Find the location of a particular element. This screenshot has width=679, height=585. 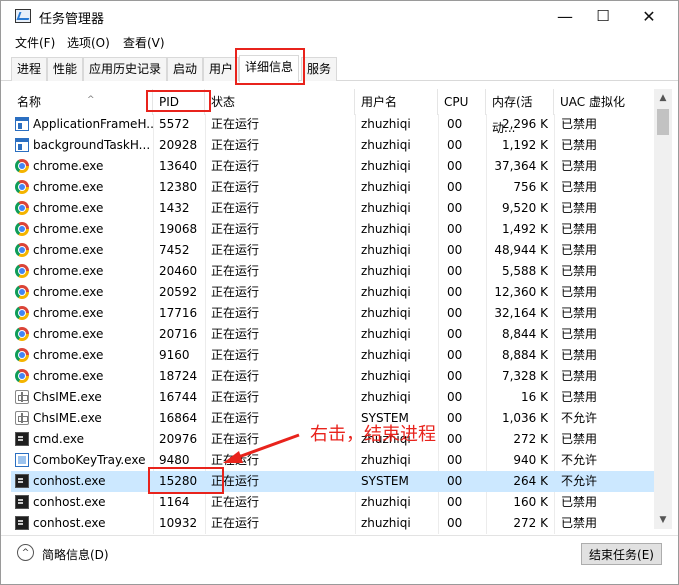

menu-file: 文件(F) is located at coordinates (35, 42).